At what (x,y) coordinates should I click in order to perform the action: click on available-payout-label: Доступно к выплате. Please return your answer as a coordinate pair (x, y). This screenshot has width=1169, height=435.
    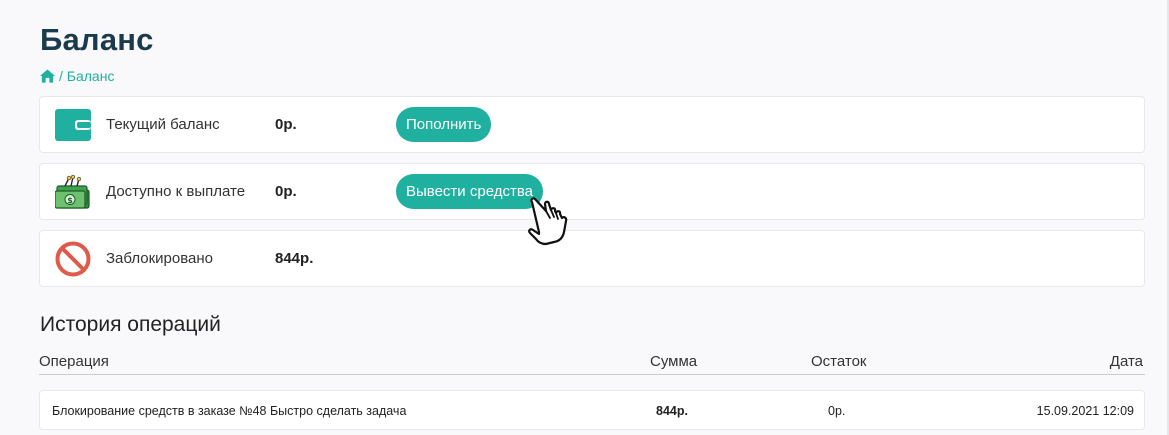
    Looking at the image, I should click on (176, 191).